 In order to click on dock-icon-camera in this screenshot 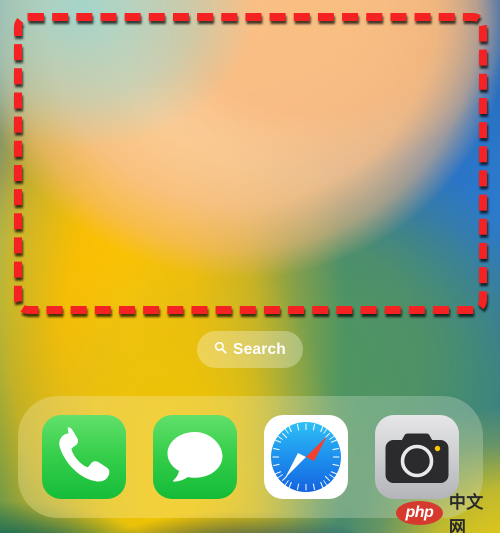, I will do `click(417, 457)`.